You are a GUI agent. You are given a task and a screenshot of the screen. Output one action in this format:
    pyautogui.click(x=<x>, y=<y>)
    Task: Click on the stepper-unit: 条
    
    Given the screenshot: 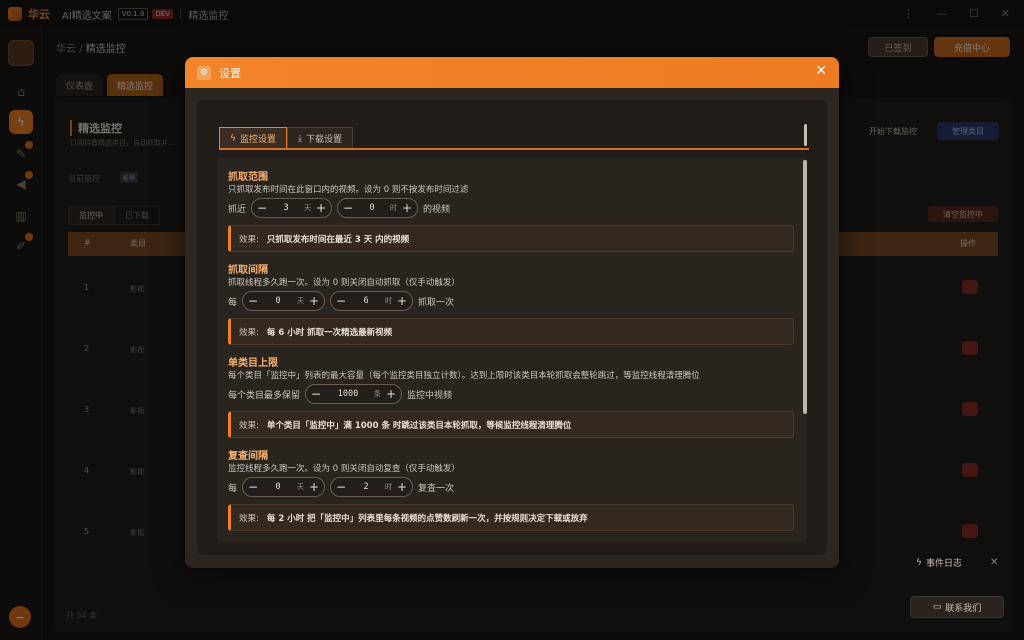 What is the action you would take?
    pyautogui.click(x=378, y=394)
    